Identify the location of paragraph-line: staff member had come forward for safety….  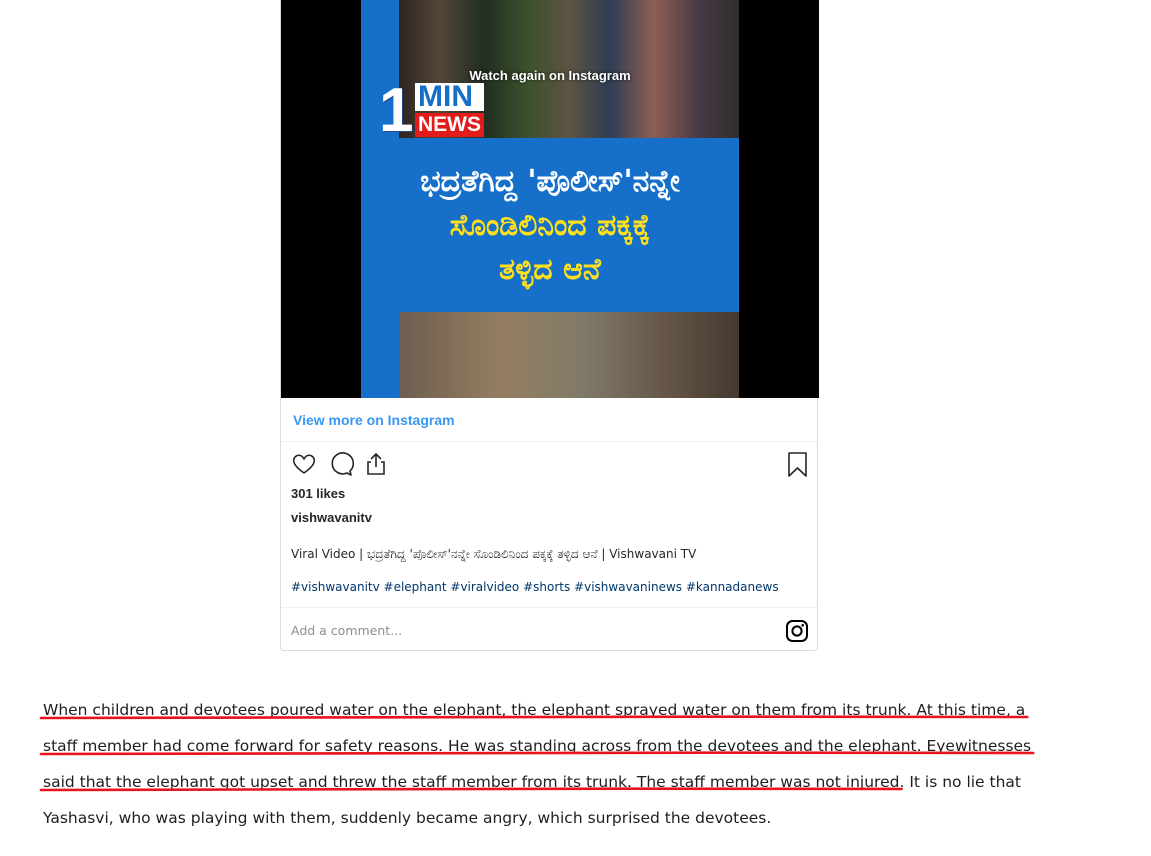
(553, 746).